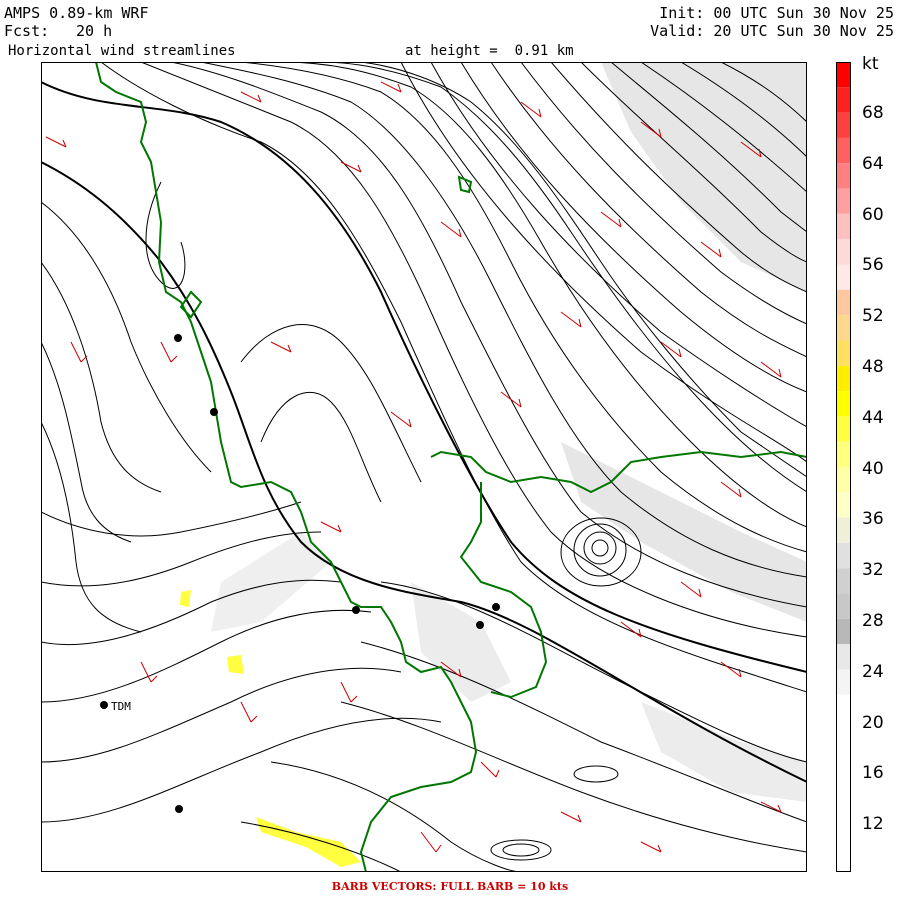 The width and height of the screenshot is (900, 900). What do you see at coordinates (873, 214) in the screenshot?
I see `colorbar-label: 60` at bounding box center [873, 214].